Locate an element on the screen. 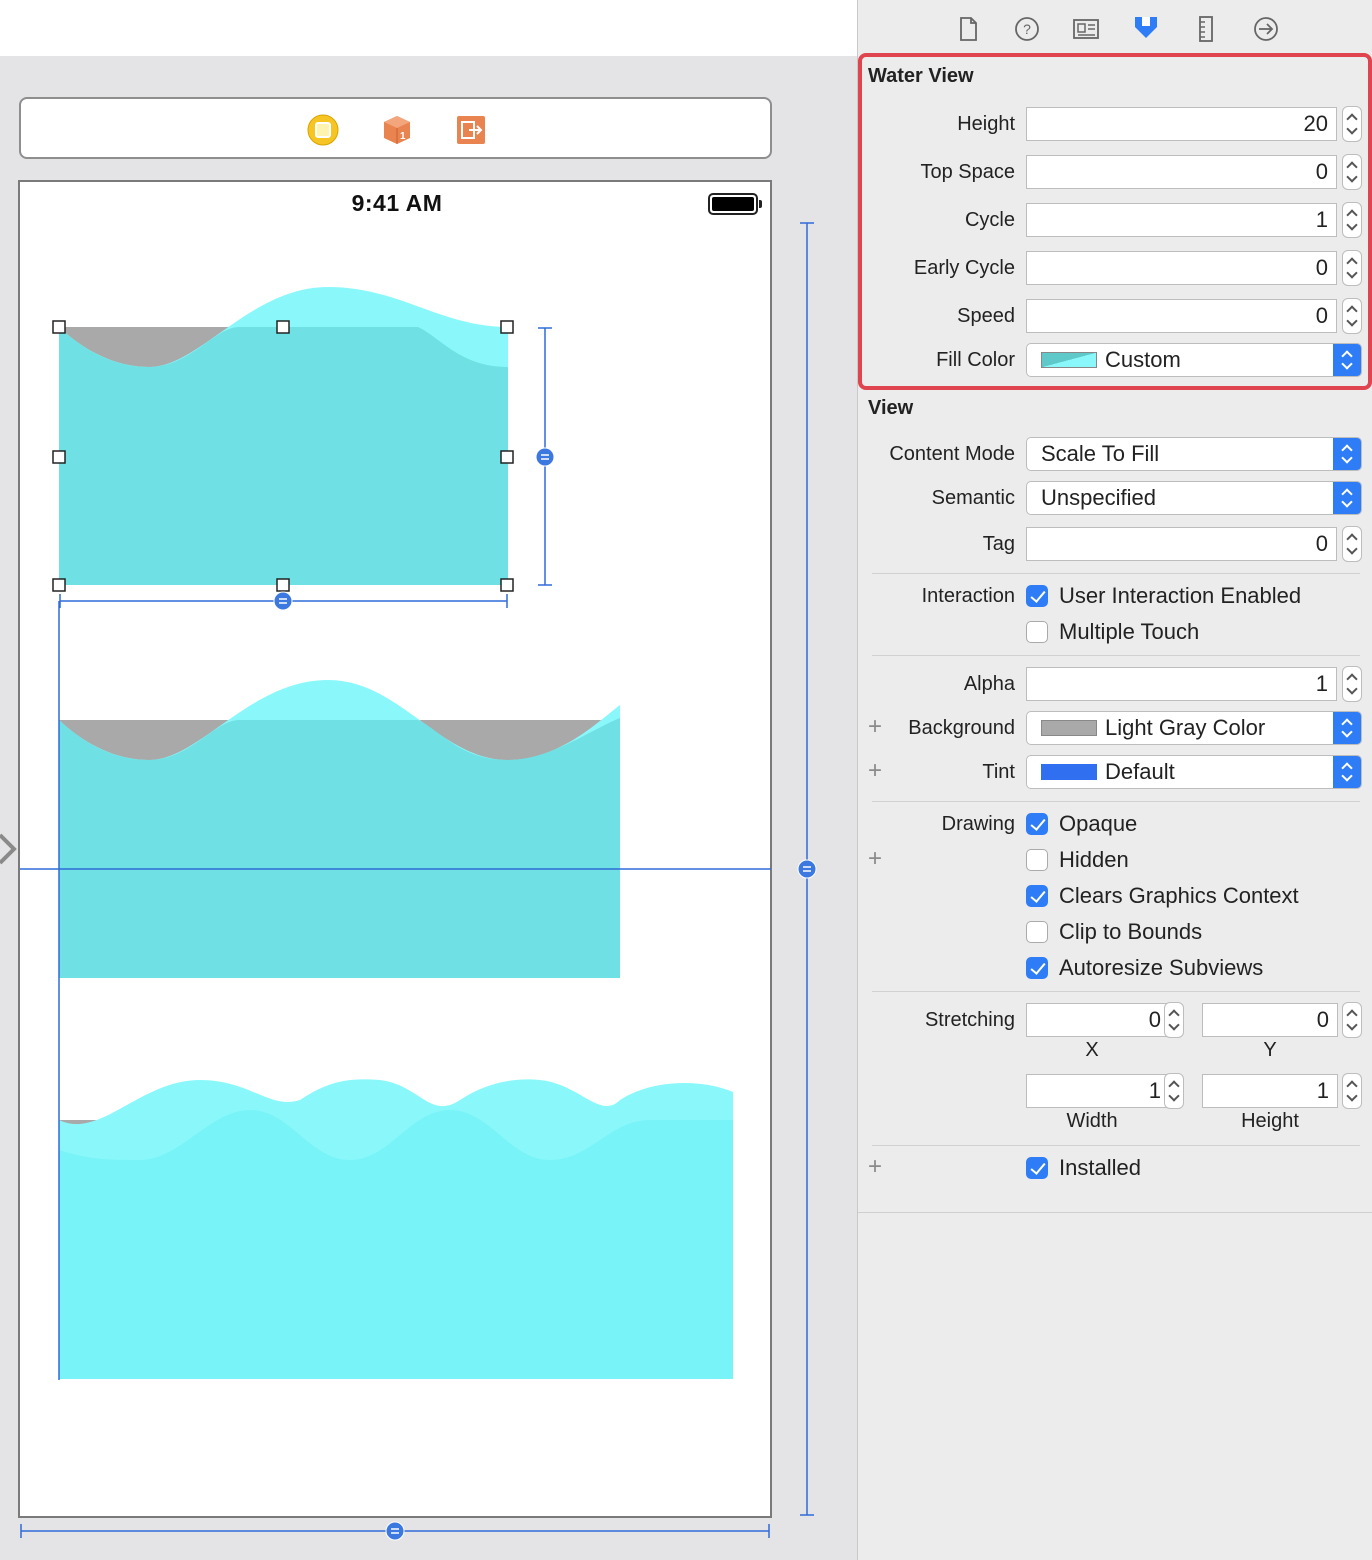 Image resolution: width=1372 pixels, height=1560 pixels. fill-color-label: Fill Color is located at coordinates (975, 360).